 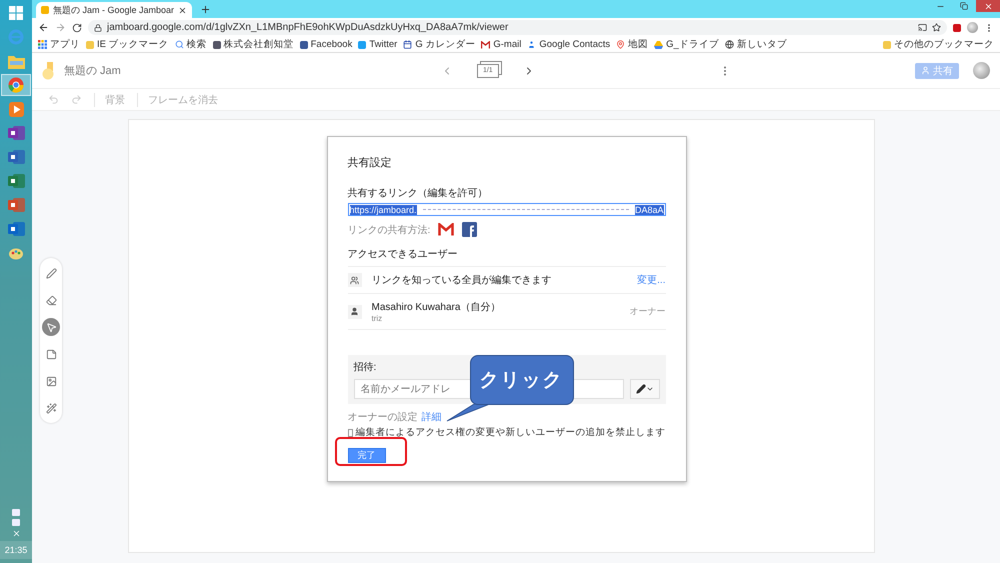 What do you see at coordinates (507, 257) in the screenshot?
I see `section-heading: アクセスできるユーザー` at bounding box center [507, 257].